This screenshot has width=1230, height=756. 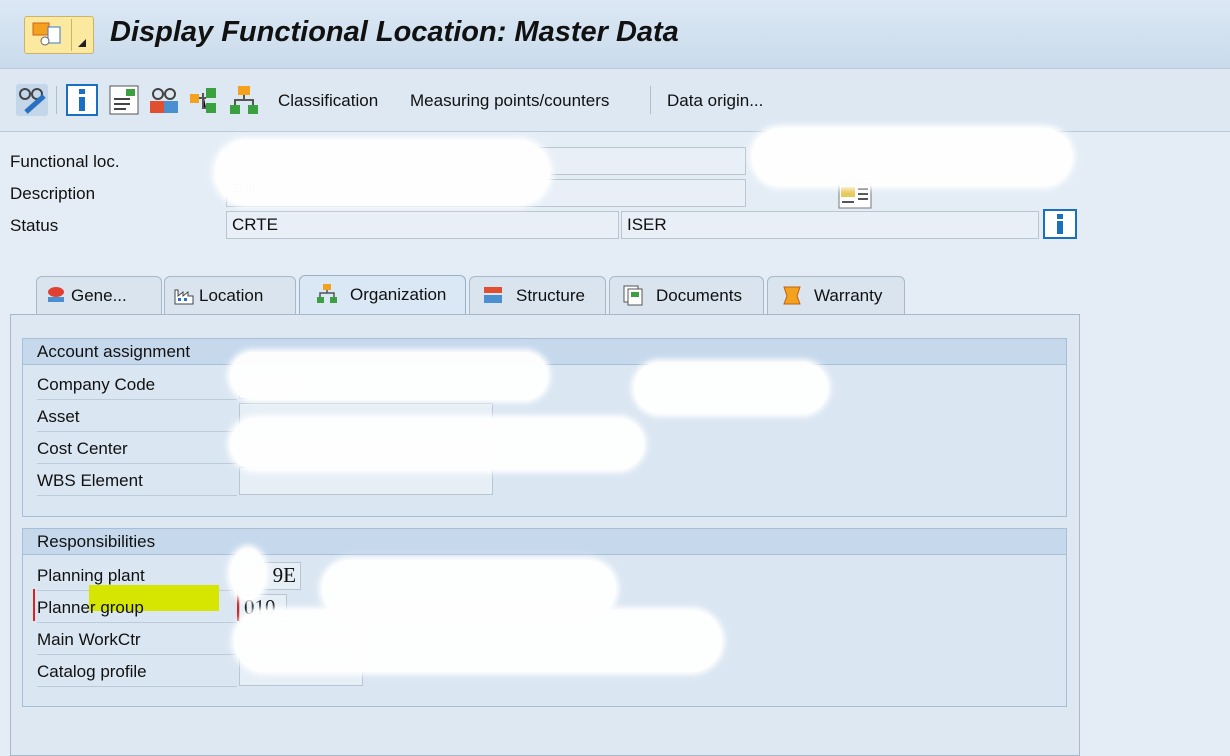 What do you see at coordinates (34, 225) in the screenshot?
I see `status-label: Status` at bounding box center [34, 225].